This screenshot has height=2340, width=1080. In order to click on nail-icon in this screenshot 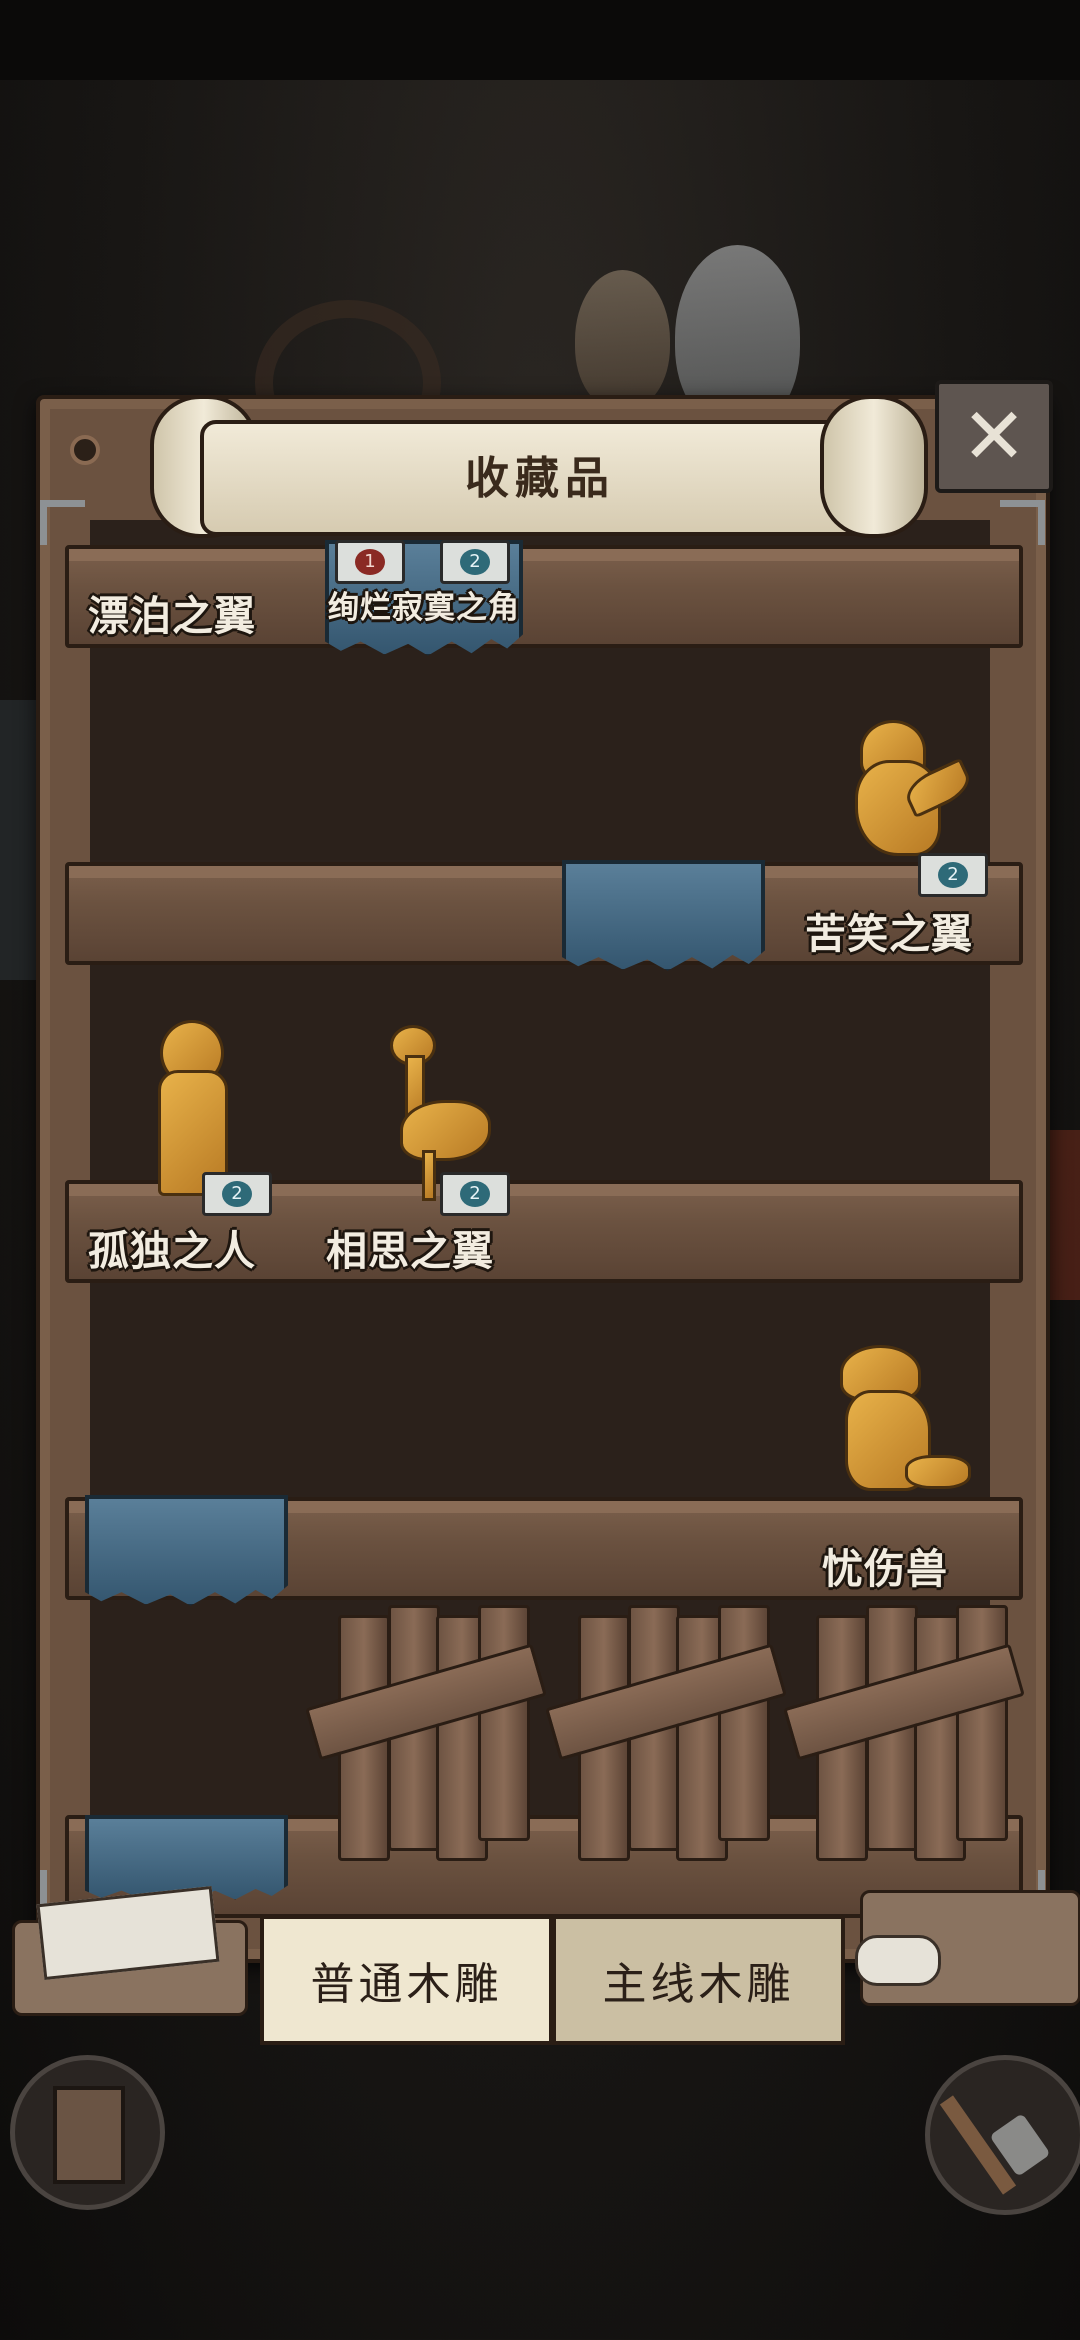, I will do `click(85, 450)`.